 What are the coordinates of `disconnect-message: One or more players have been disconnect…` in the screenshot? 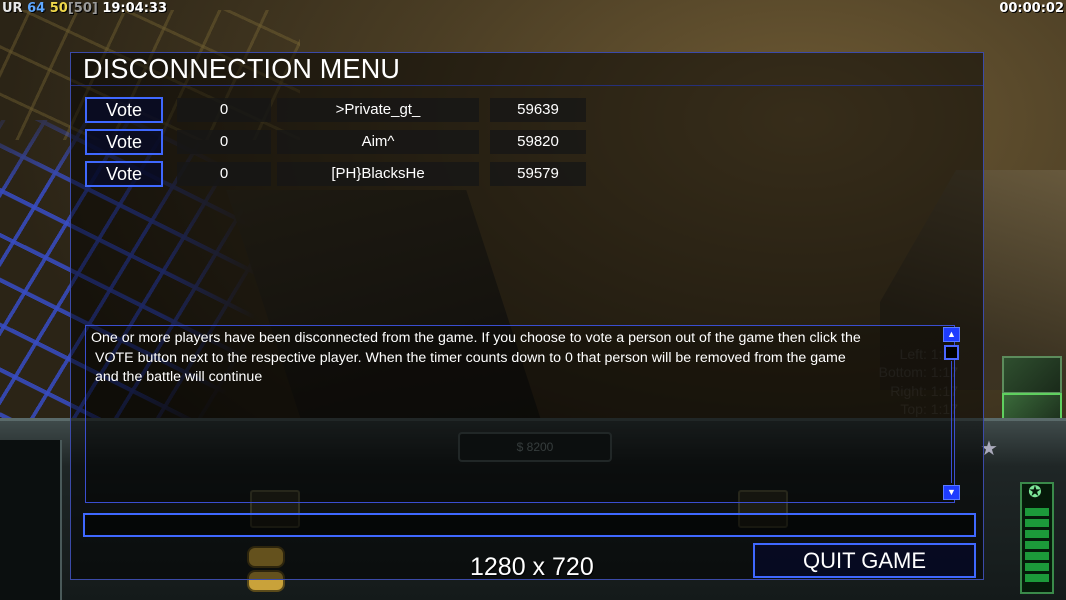 It's located at (521, 358).